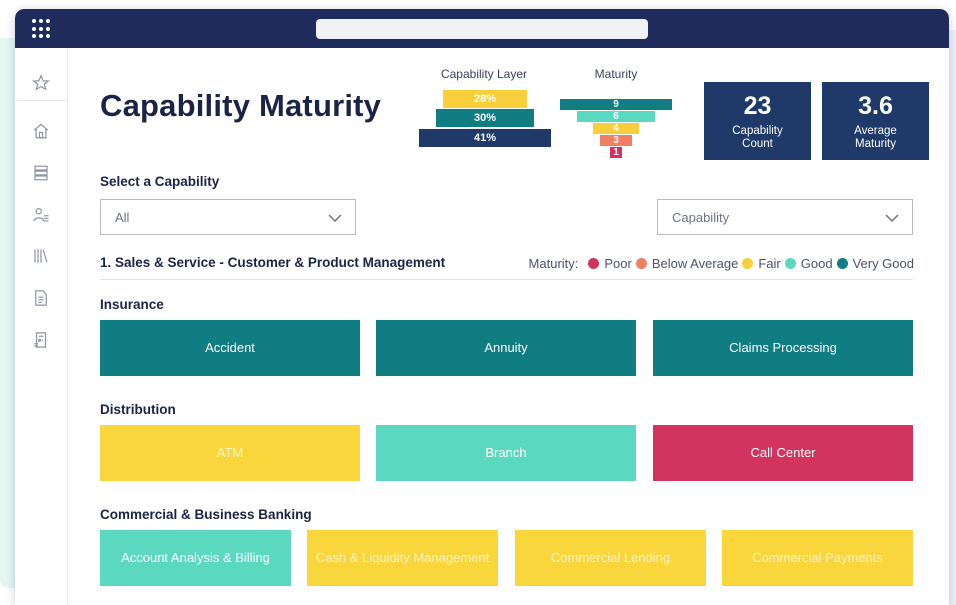 This screenshot has height=605, width=956. Describe the element at coordinates (132, 304) in the screenshot. I see `group-label-insurance: Insurance` at that location.